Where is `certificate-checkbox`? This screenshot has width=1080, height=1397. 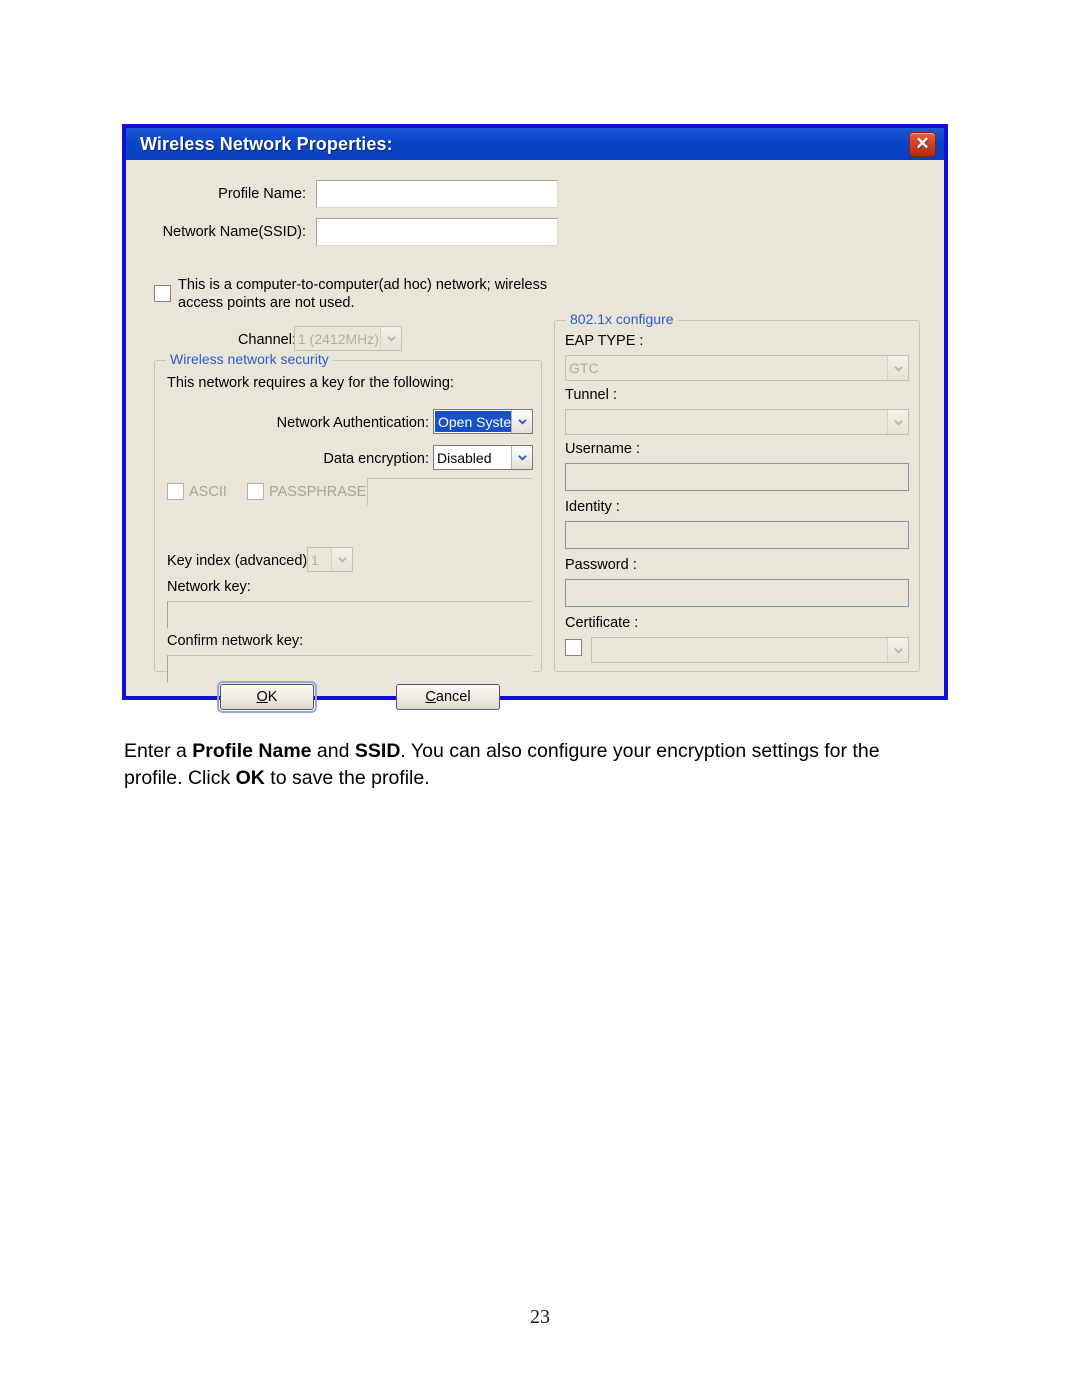 certificate-checkbox is located at coordinates (573, 647).